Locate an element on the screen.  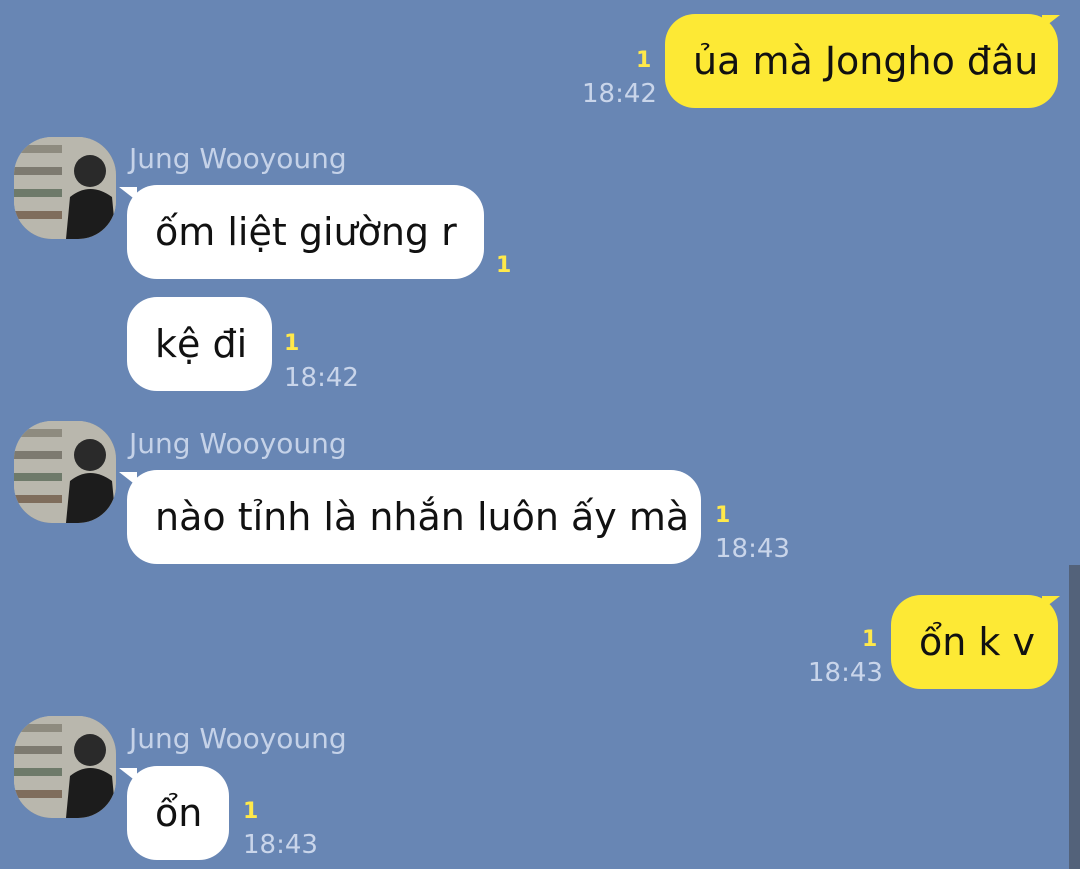
outgoing-message-bubble: ổn k v is located at coordinates (974, 642).